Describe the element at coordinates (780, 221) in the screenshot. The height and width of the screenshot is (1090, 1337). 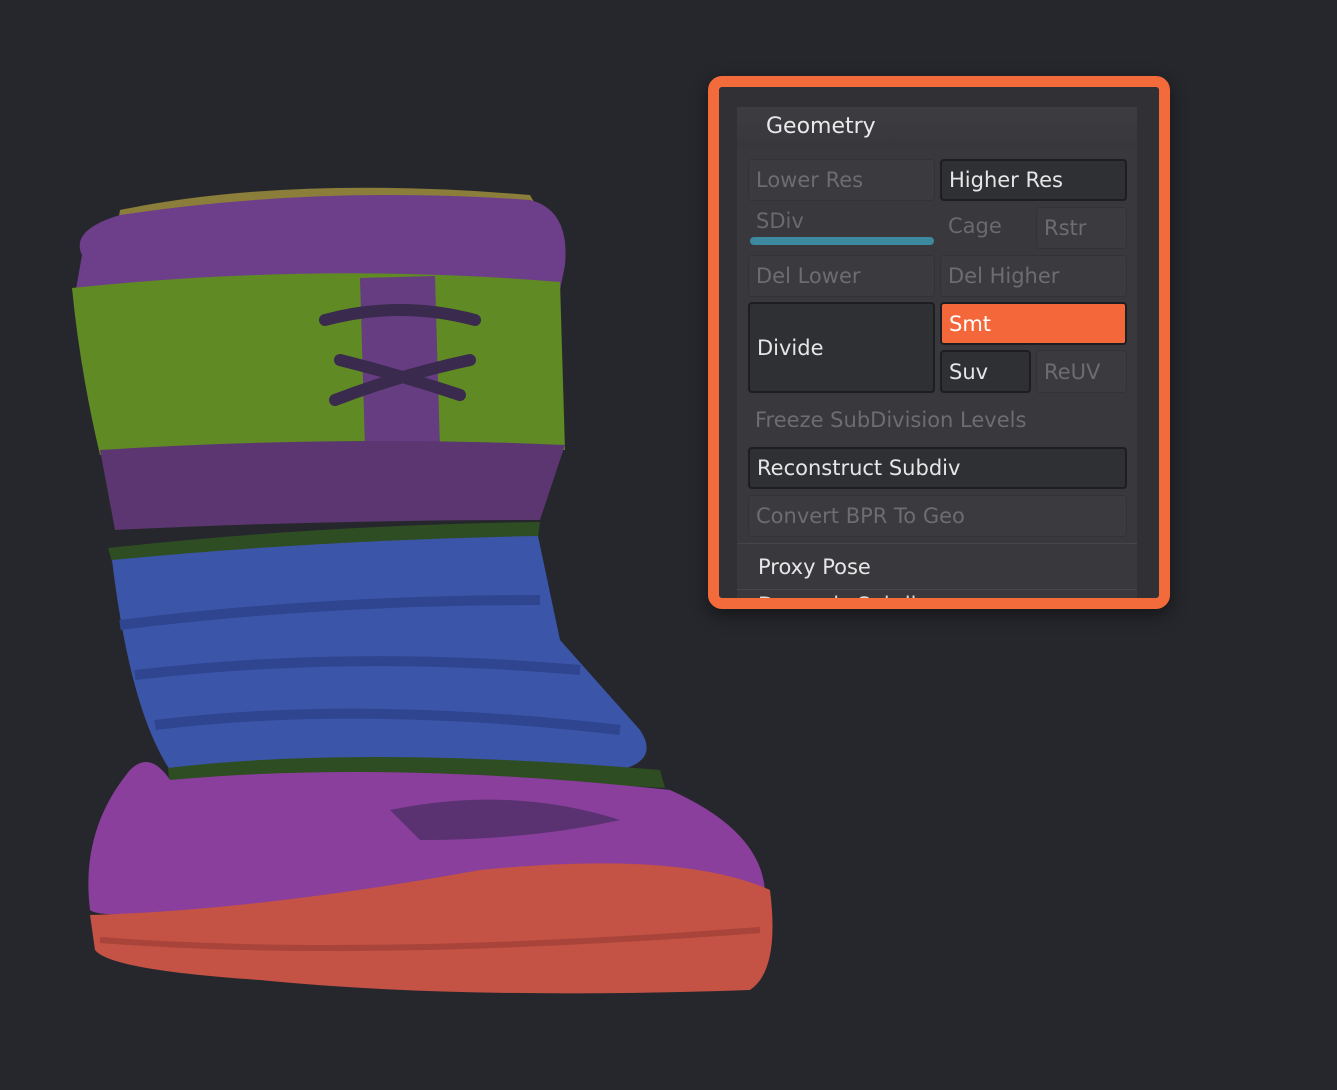
I see `sdiv-label: SDiv` at that location.